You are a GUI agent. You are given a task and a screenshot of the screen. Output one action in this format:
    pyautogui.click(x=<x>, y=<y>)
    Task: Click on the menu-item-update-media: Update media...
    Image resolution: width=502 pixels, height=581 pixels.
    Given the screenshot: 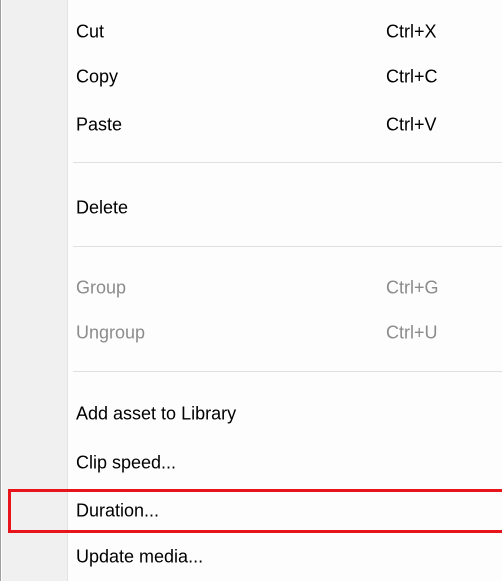 What is the action you would take?
    pyautogui.click(x=251, y=557)
    